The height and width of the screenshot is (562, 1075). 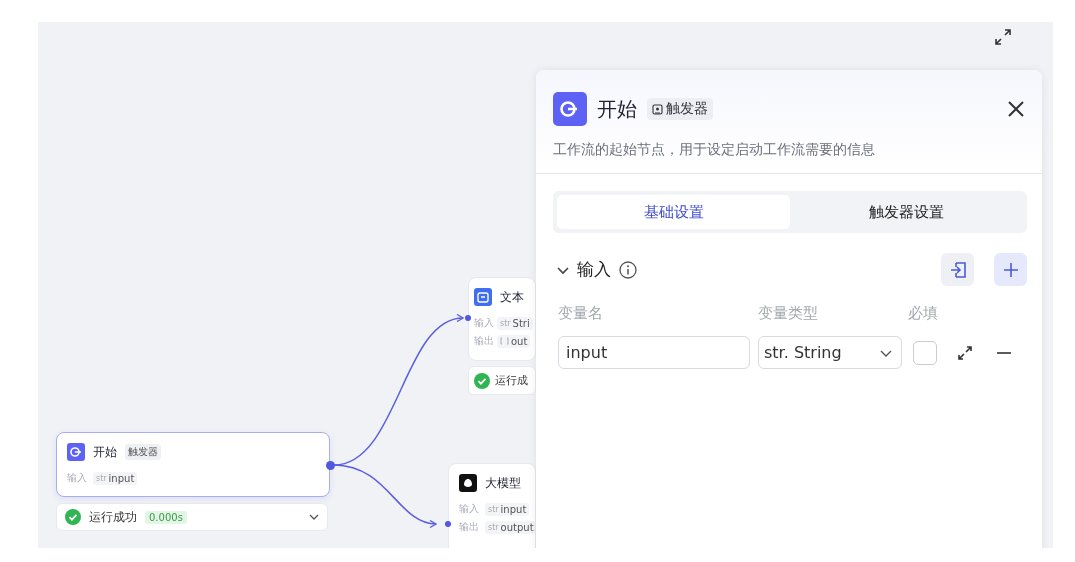 I want to click on name-input-field: input, so click(x=654, y=352).